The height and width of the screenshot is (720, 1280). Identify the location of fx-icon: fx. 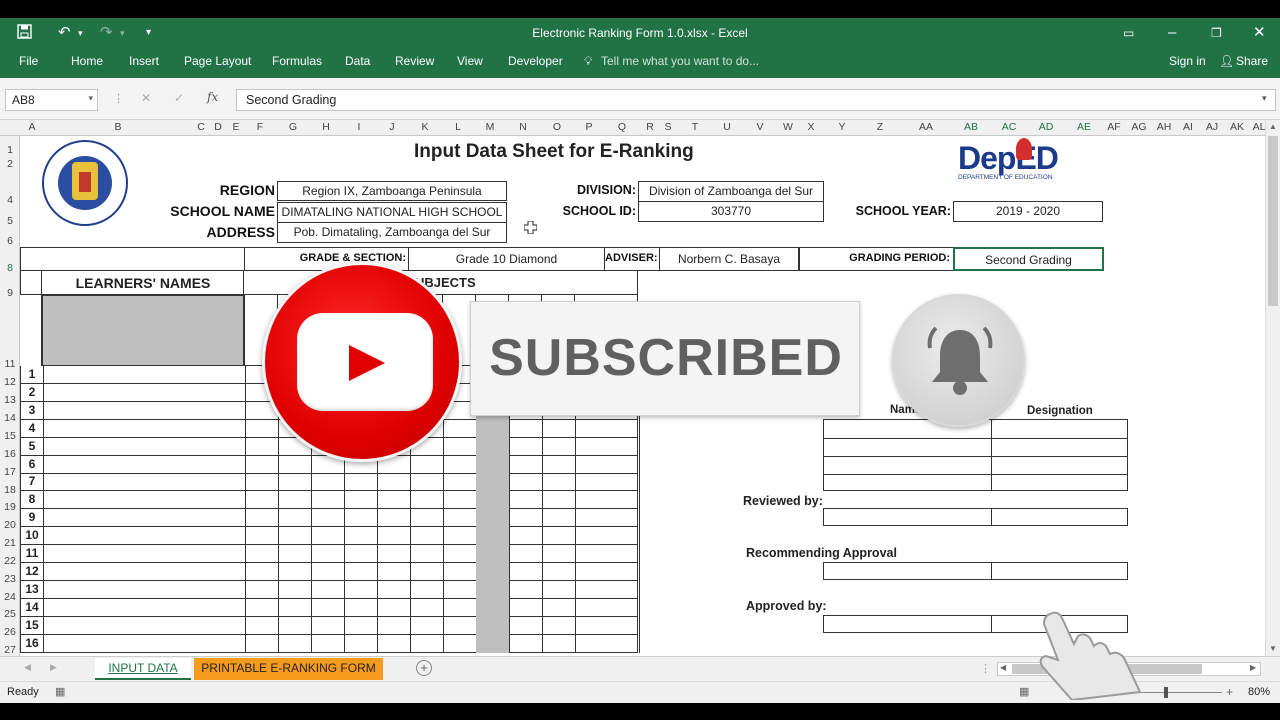
(212, 97).